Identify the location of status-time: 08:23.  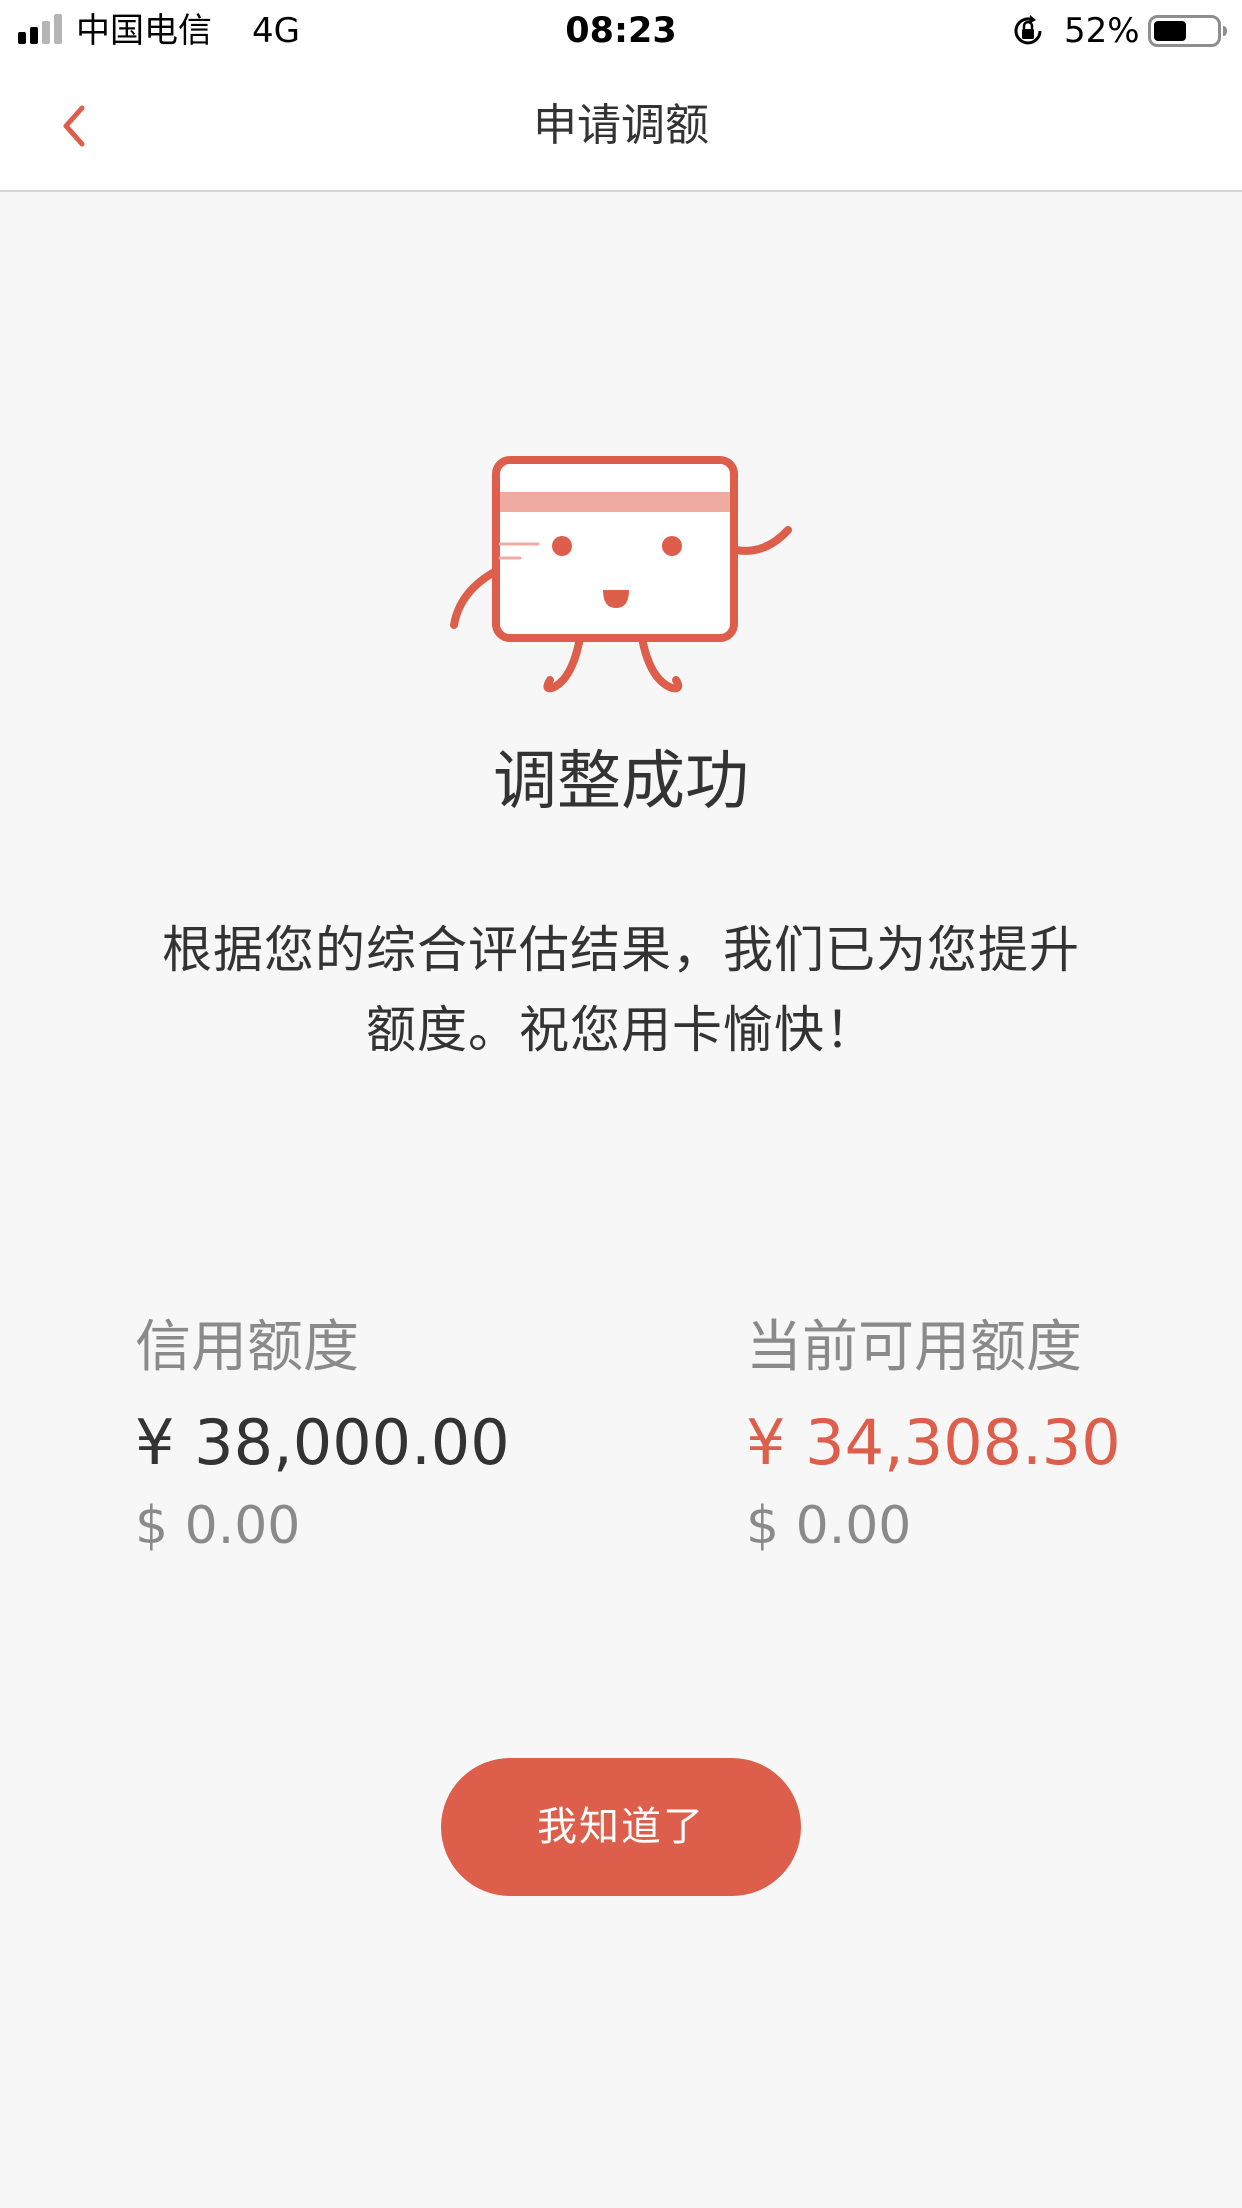
(621, 31).